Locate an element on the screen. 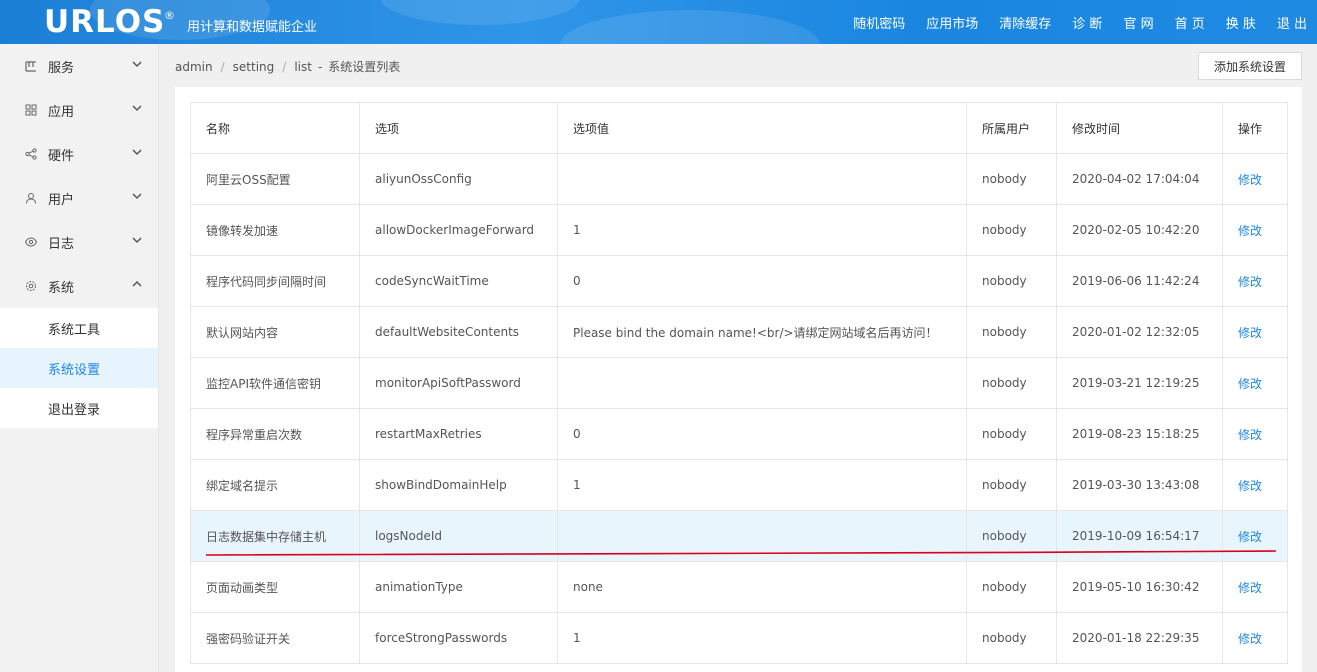 The image size is (1317, 672). top-nav: 随机密码 应用市场 清除缓存 诊 断 官 网 首 页 换 肤 退 出 is located at coordinates (1069, 22).